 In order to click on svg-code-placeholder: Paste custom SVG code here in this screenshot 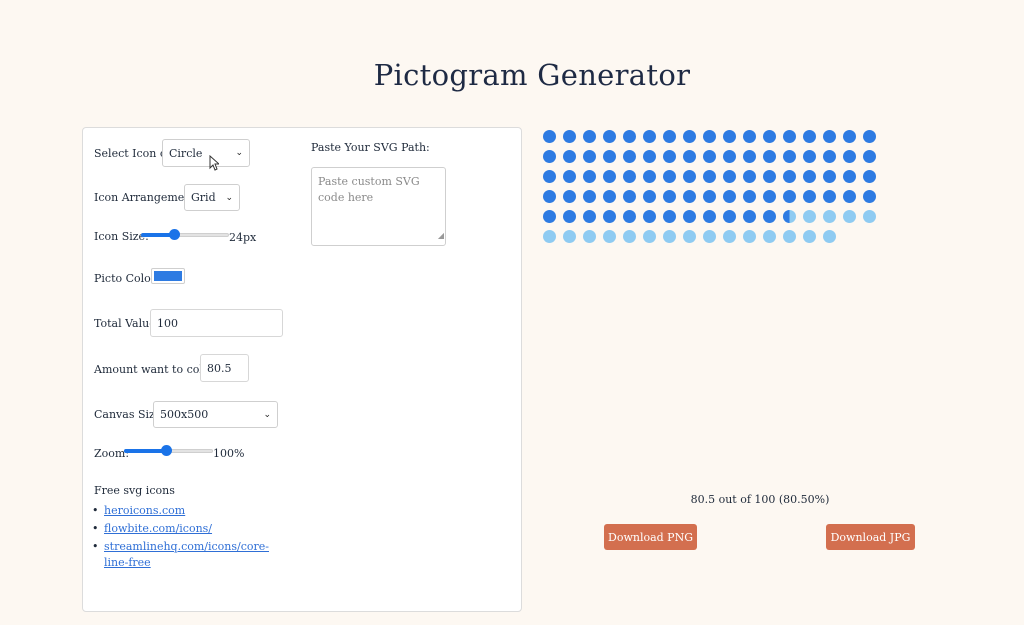, I will do `click(369, 189)`.